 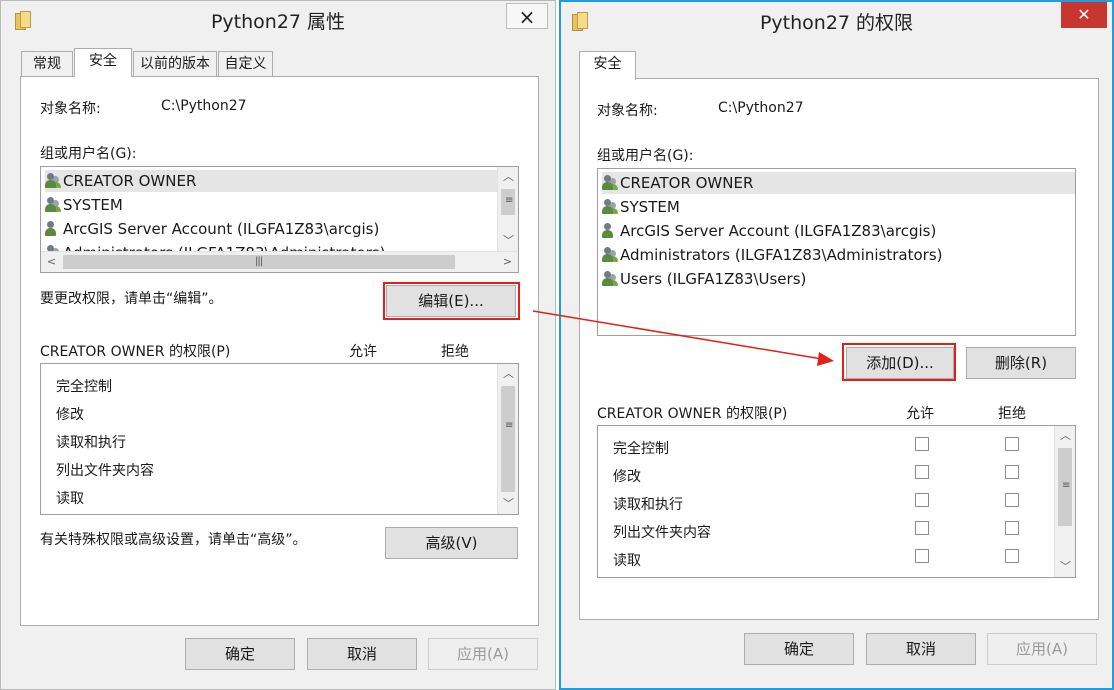 I want to click on deny-full-control-checkbox, so click(x=1012, y=444).